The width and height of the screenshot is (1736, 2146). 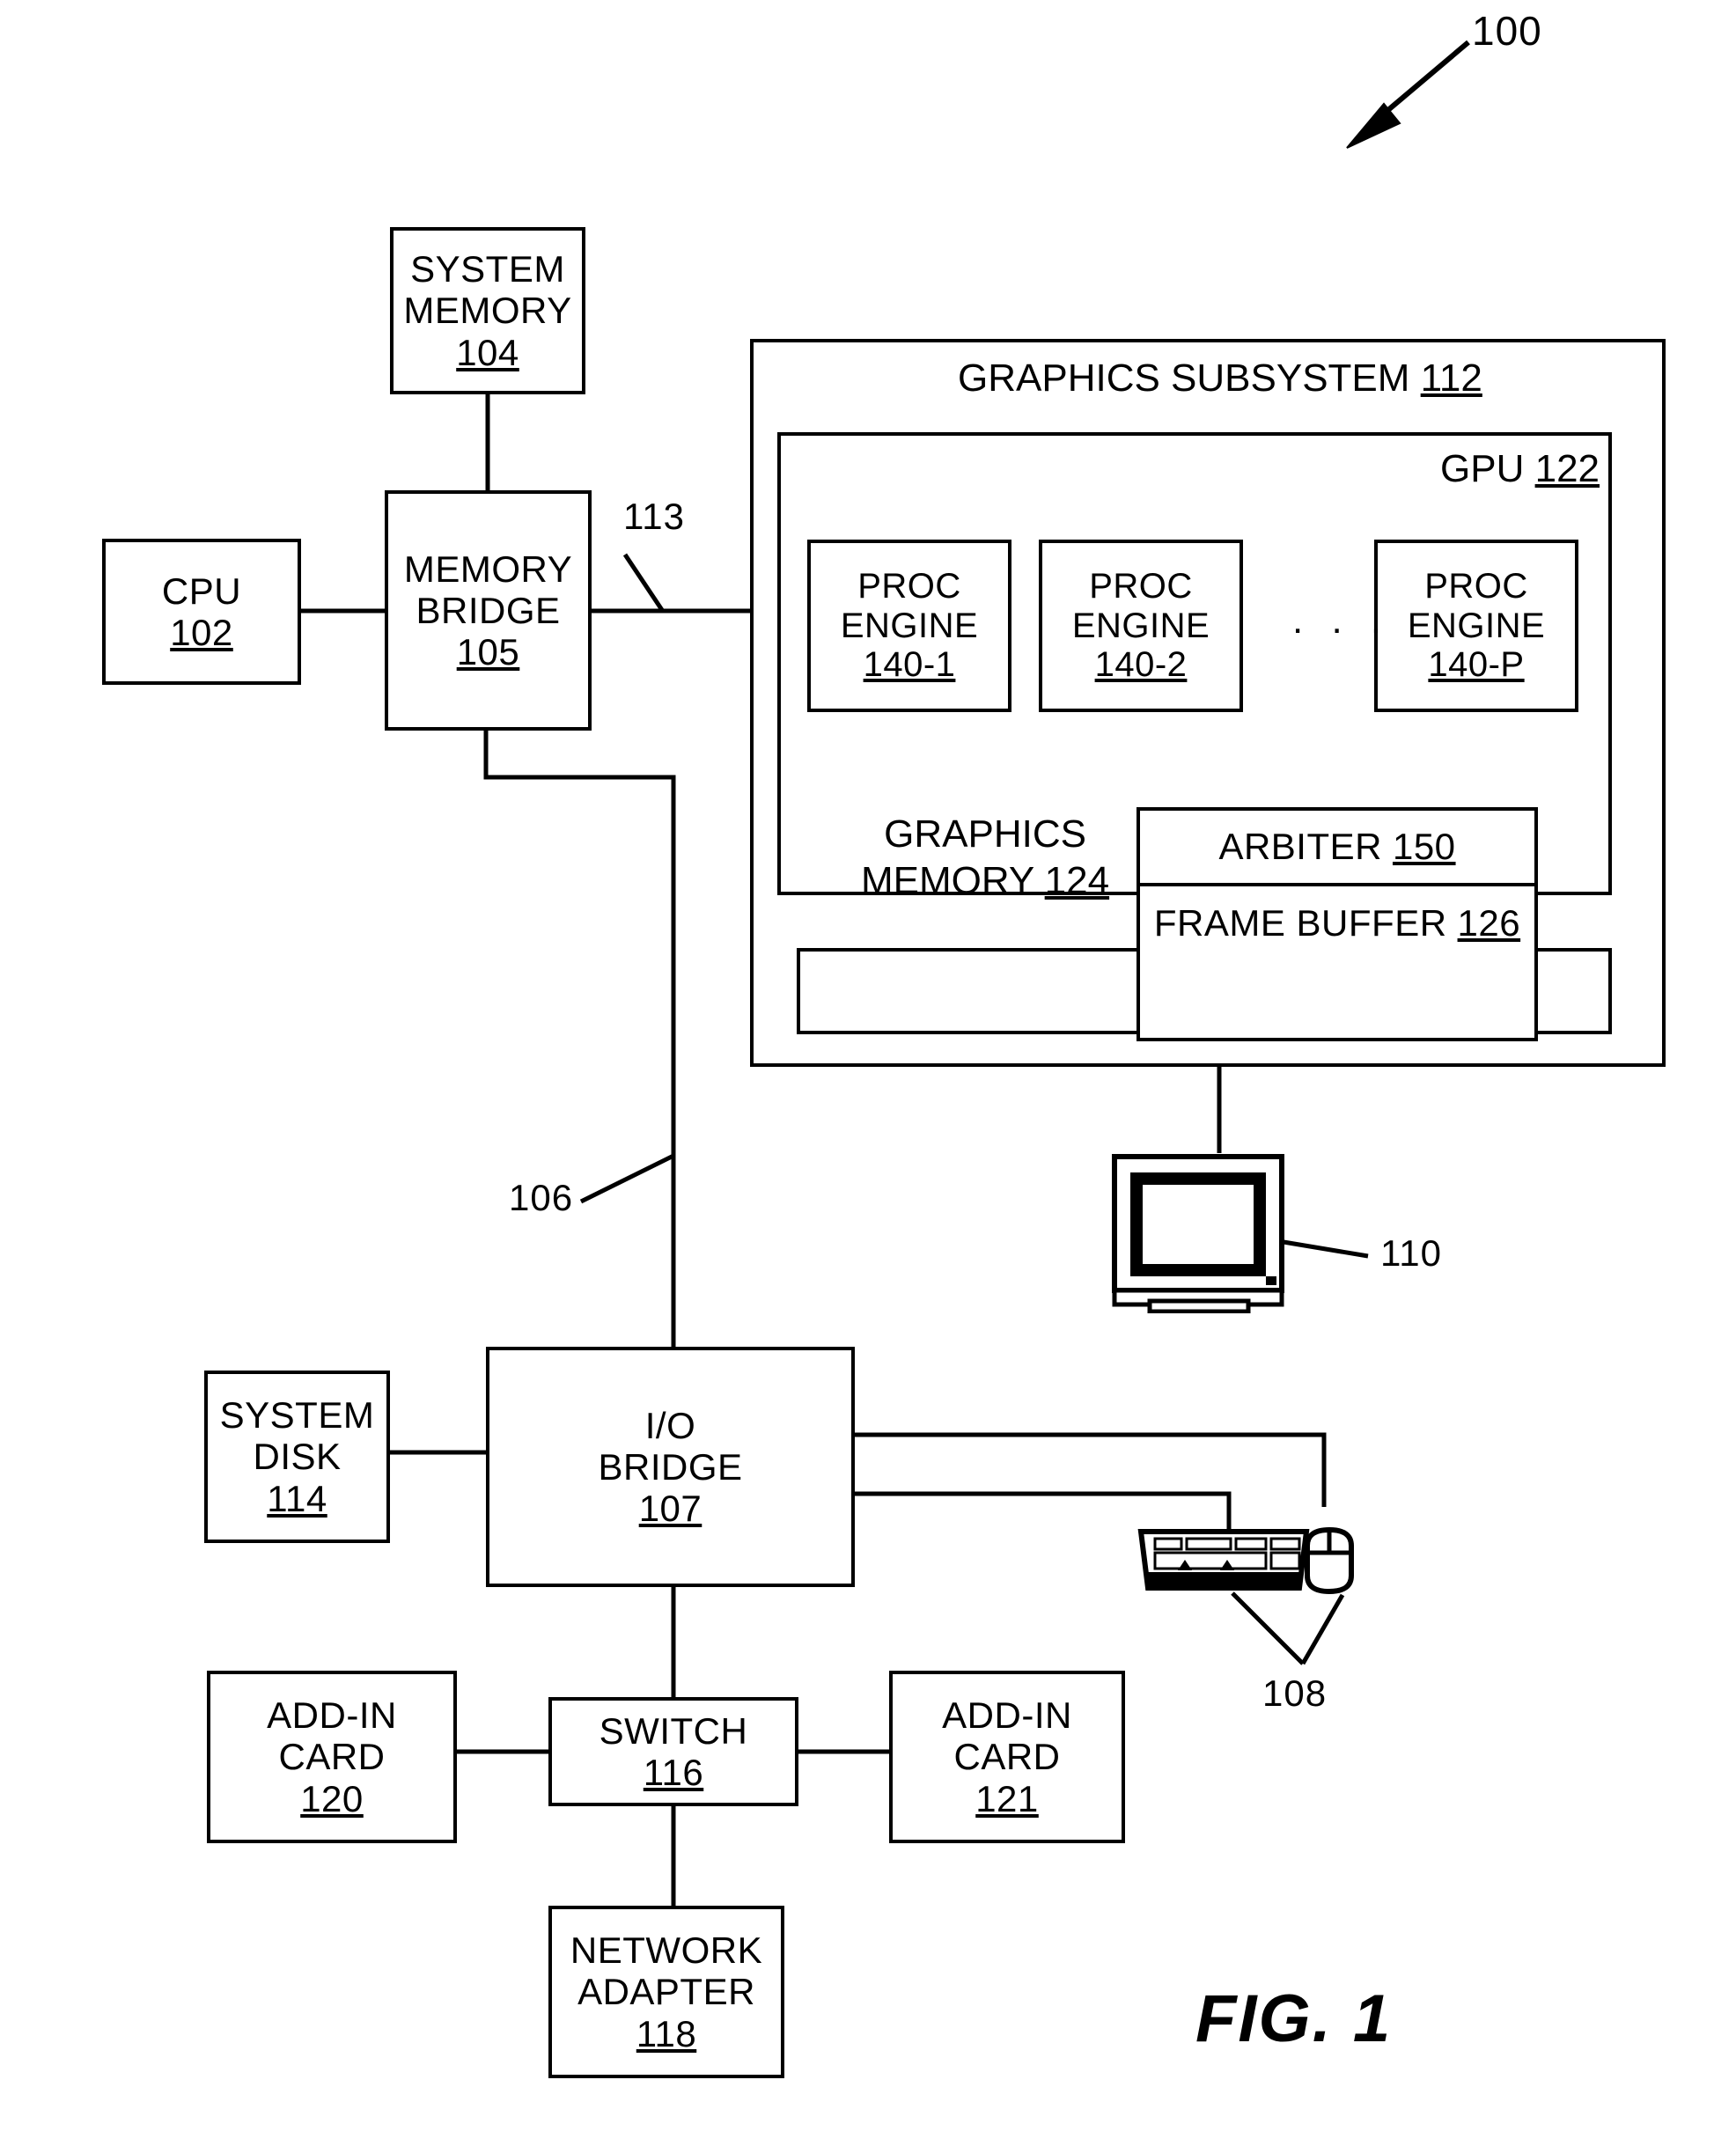 I want to click on block-network-adapter: NETWORK ADAPTER 118, so click(x=666, y=1992).